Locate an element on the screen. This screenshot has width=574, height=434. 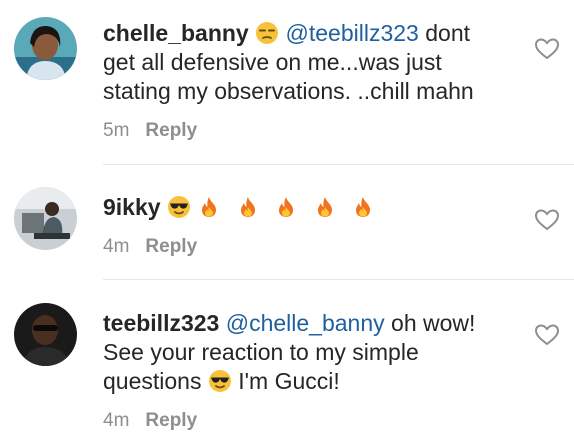
mention-link: @teebillz323 is located at coordinates (352, 33).